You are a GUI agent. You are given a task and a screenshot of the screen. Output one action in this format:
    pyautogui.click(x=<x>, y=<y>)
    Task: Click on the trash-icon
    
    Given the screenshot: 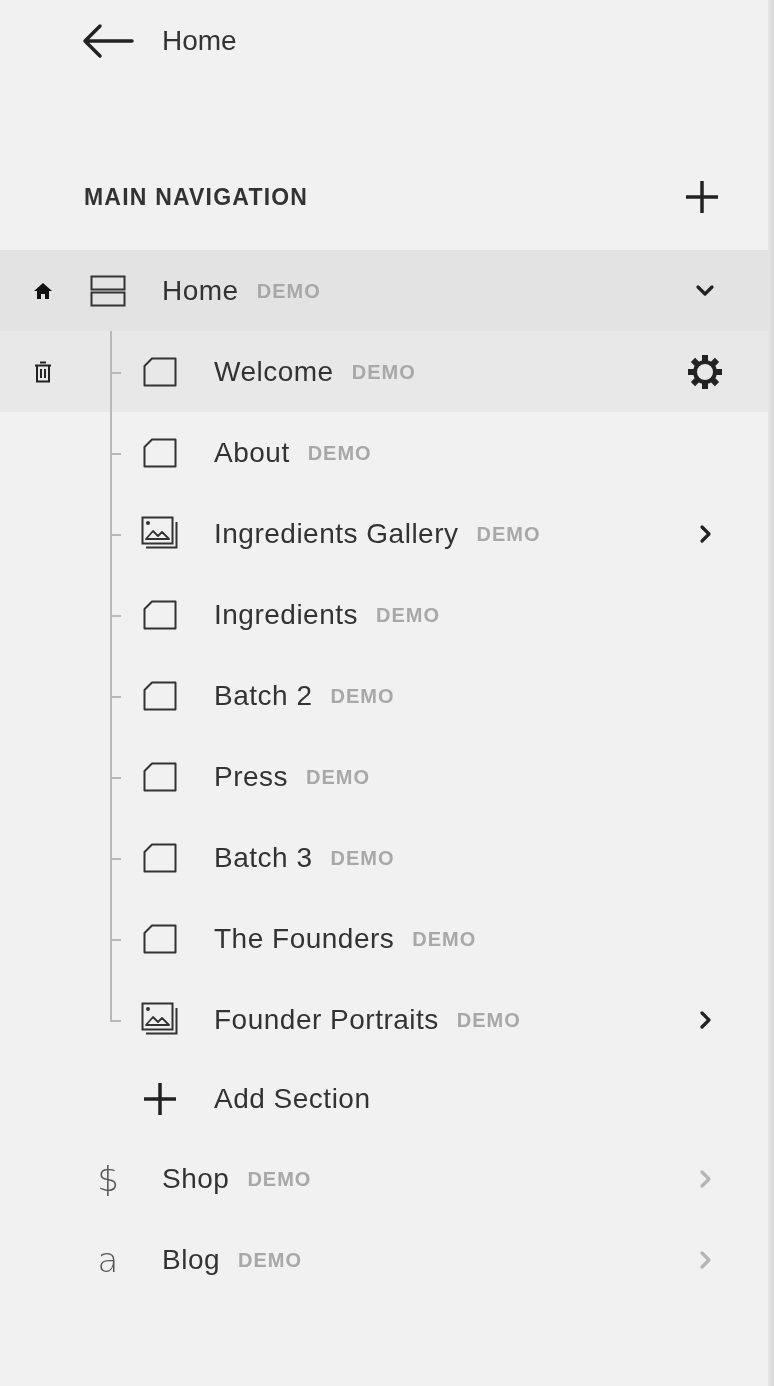 What is the action you would take?
    pyautogui.click(x=43, y=371)
    